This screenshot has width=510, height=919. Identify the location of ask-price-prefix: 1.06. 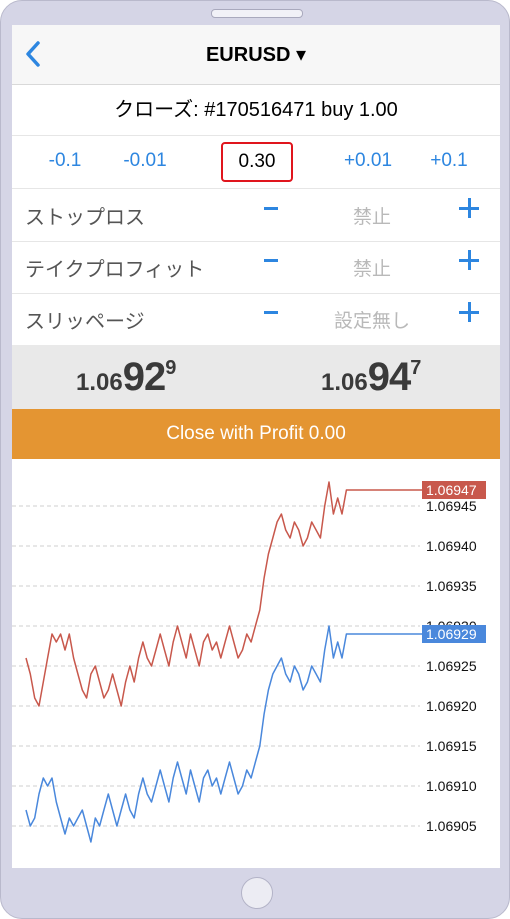
(344, 382).